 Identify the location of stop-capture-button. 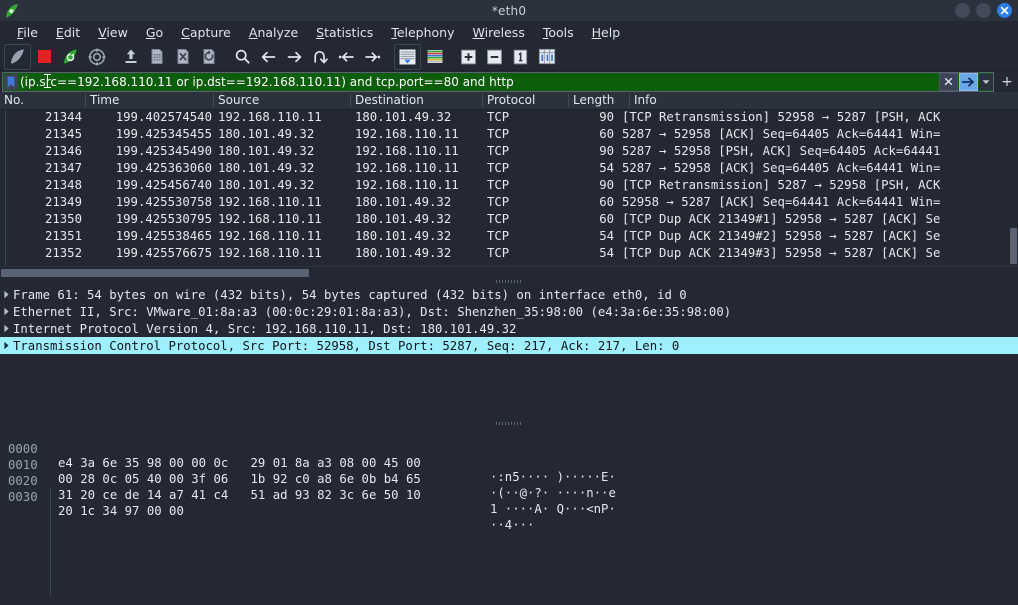
(44, 57).